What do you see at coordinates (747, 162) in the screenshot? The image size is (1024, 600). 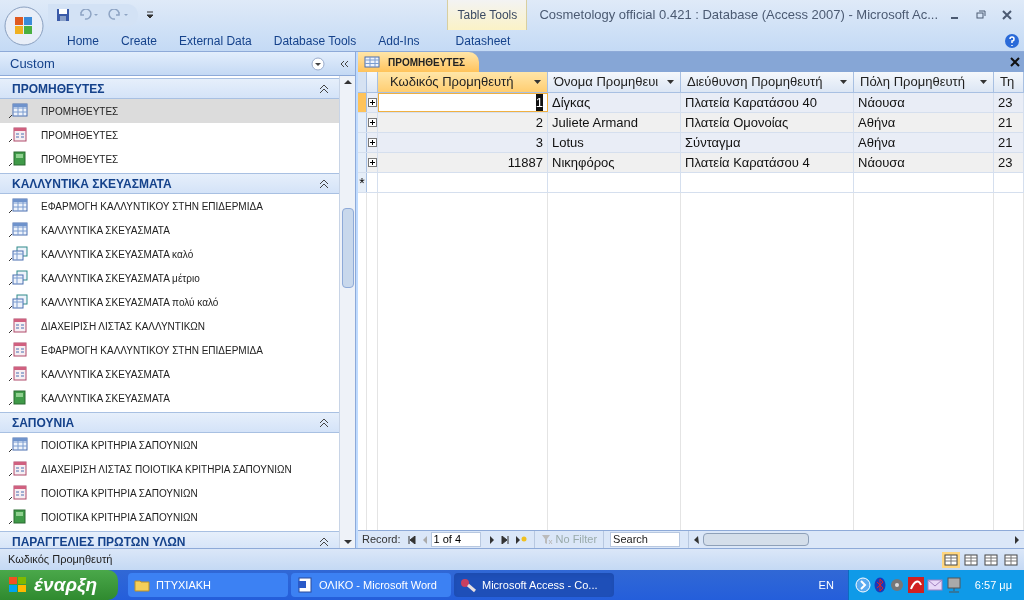 I see `table-cell: Πλατεία Καρατάσου 4` at bounding box center [747, 162].